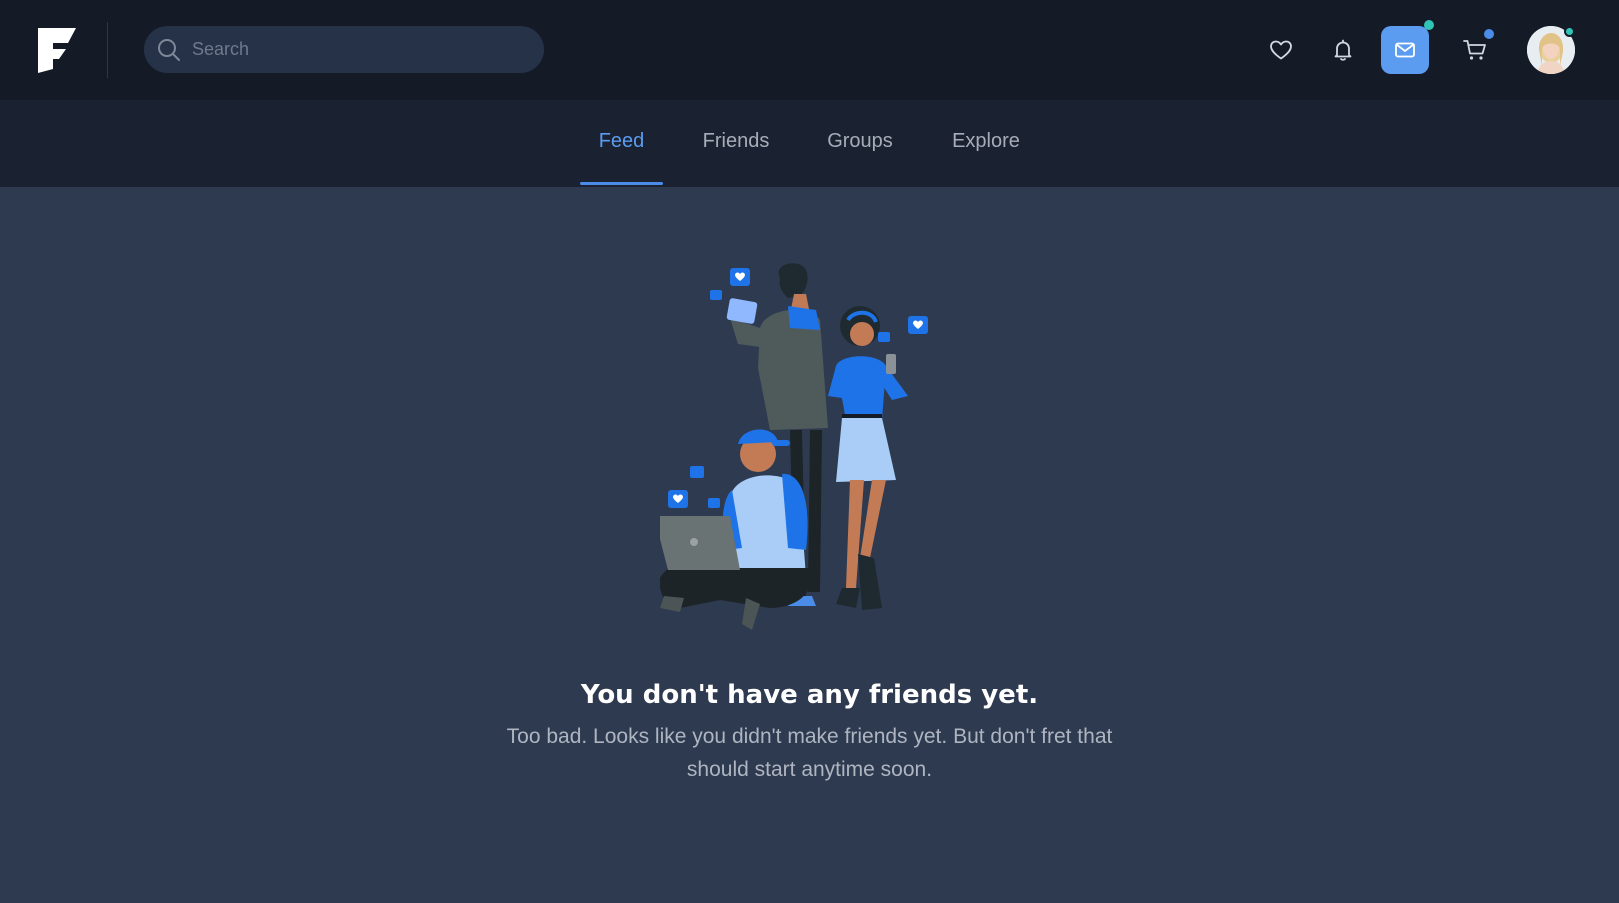 This screenshot has height=903, width=1619. What do you see at coordinates (169, 50) in the screenshot?
I see `search-icon` at bounding box center [169, 50].